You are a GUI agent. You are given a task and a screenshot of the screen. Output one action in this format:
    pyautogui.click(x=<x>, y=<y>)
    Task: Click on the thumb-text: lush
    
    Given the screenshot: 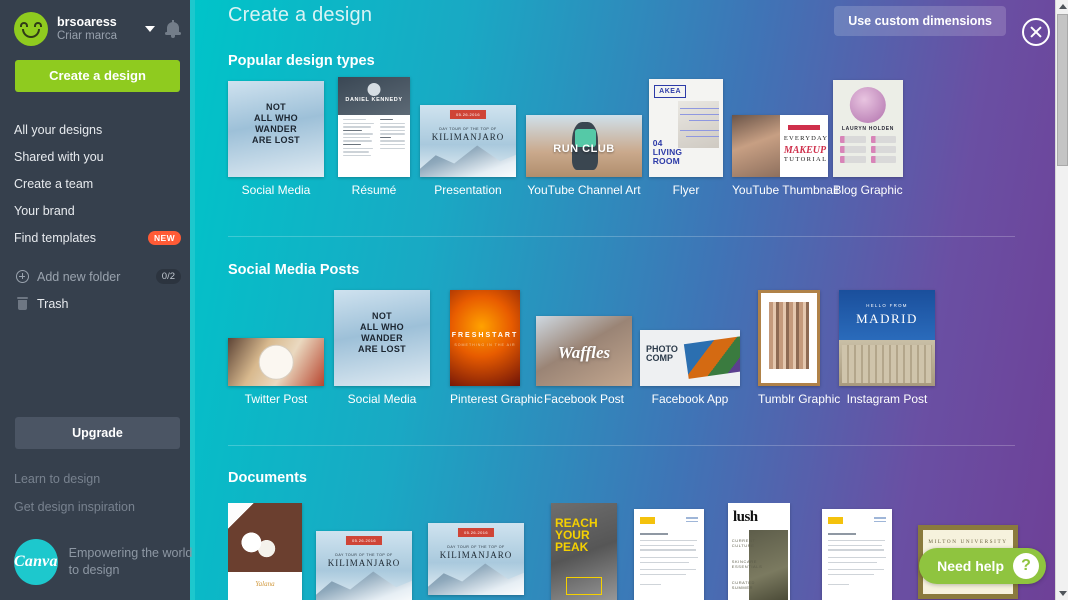 What is the action you would take?
    pyautogui.click(x=745, y=517)
    